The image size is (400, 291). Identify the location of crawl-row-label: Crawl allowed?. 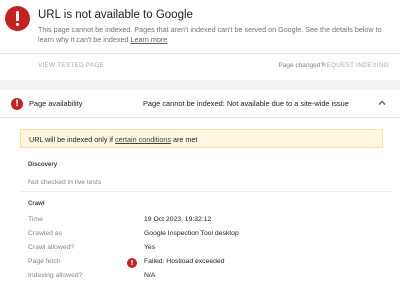
(51, 247).